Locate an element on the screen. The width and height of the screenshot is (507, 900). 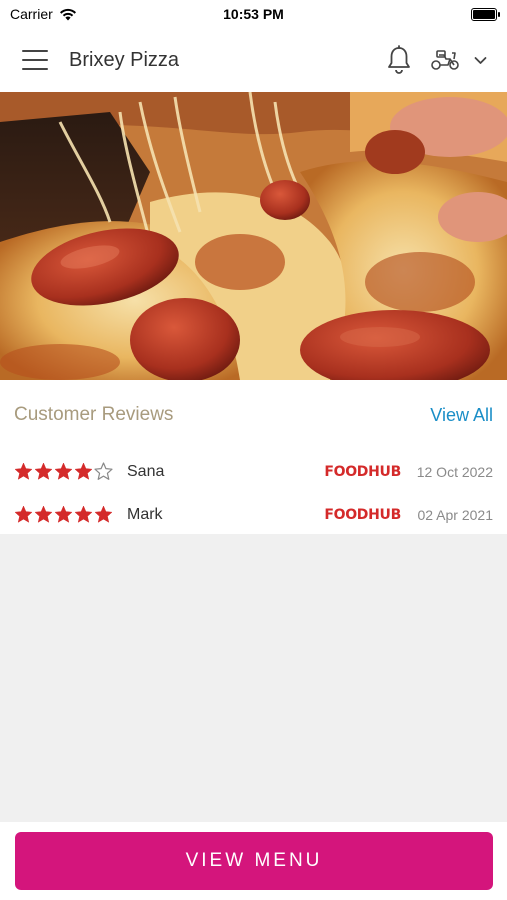
status-bar: Carrier 10:53 PM is located at coordinates (253, 14).